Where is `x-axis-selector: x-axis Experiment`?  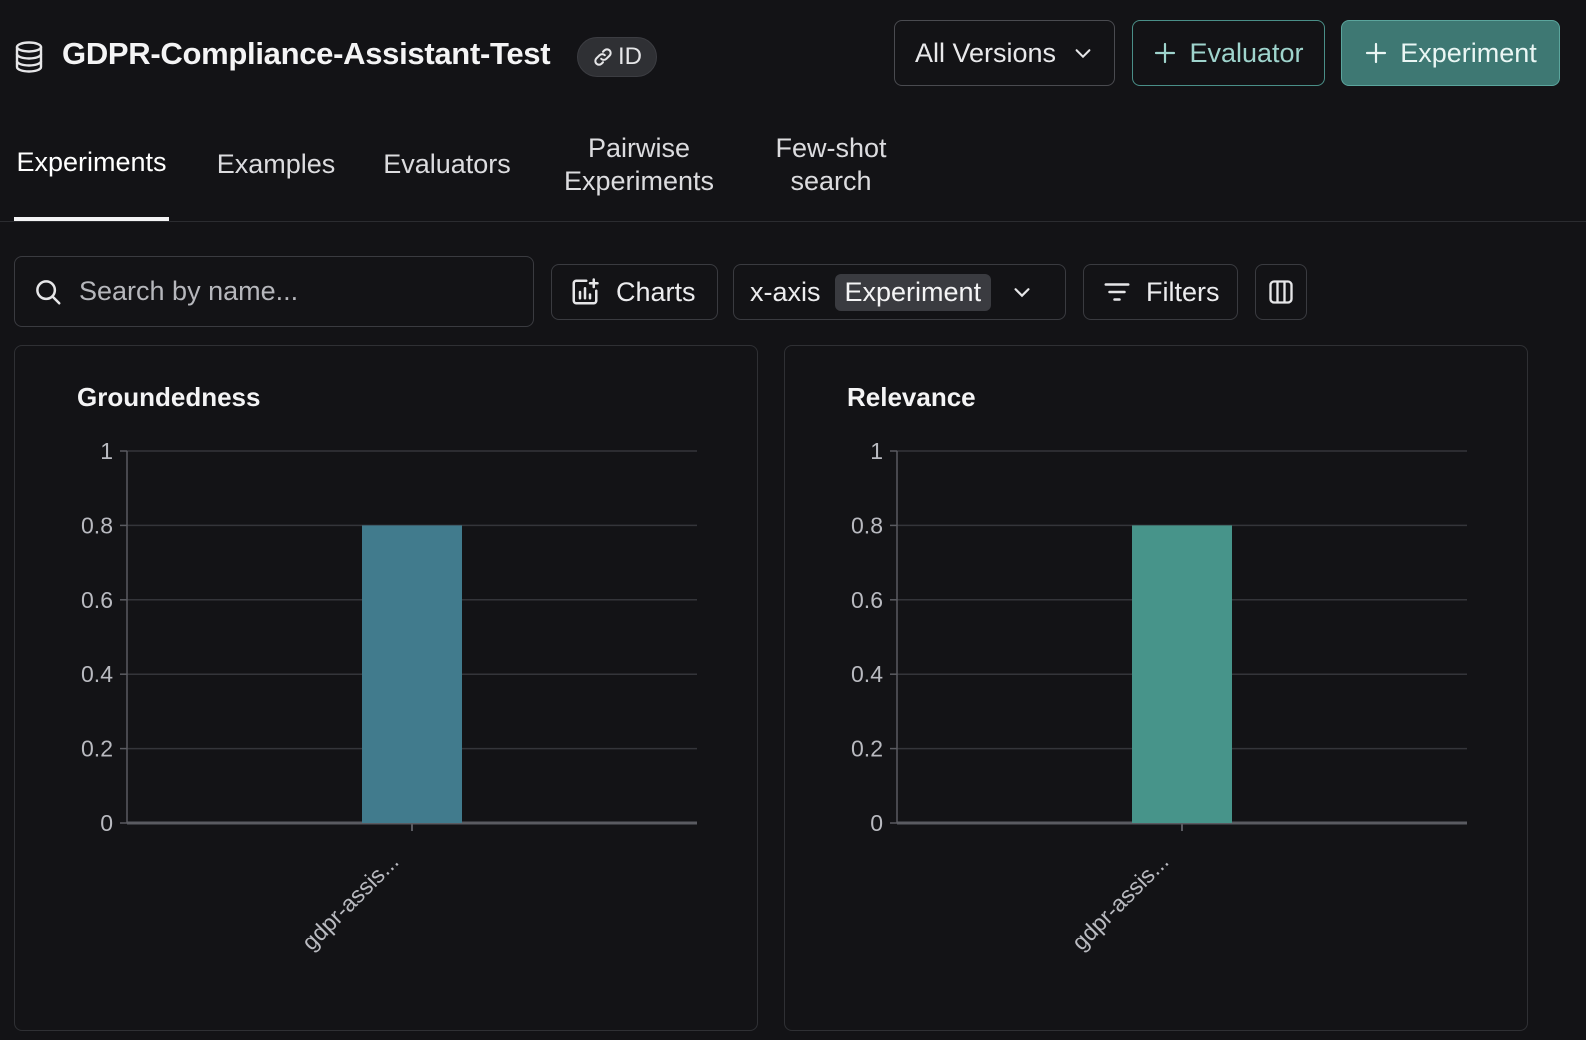 x-axis-selector: x-axis Experiment is located at coordinates (899, 292).